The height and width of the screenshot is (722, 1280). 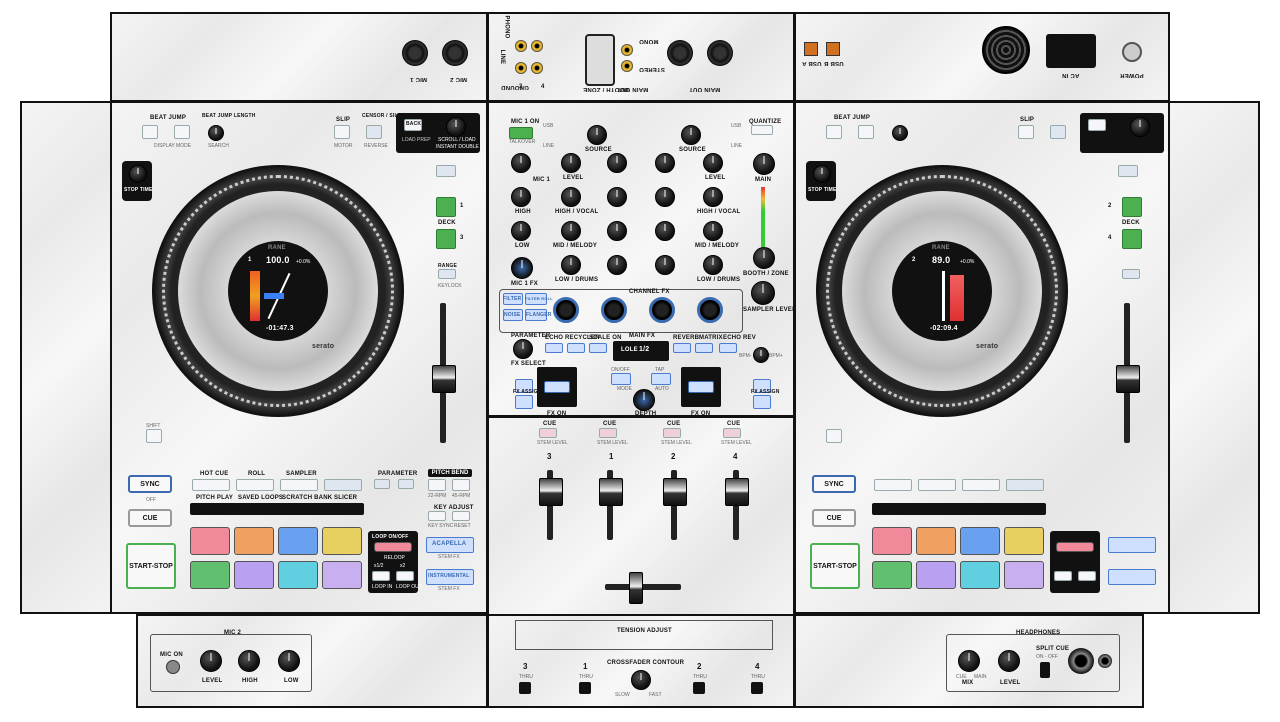 What do you see at coordinates (1128, 379) in the screenshot?
I see `right-pitch-fader` at bounding box center [1128, 379].